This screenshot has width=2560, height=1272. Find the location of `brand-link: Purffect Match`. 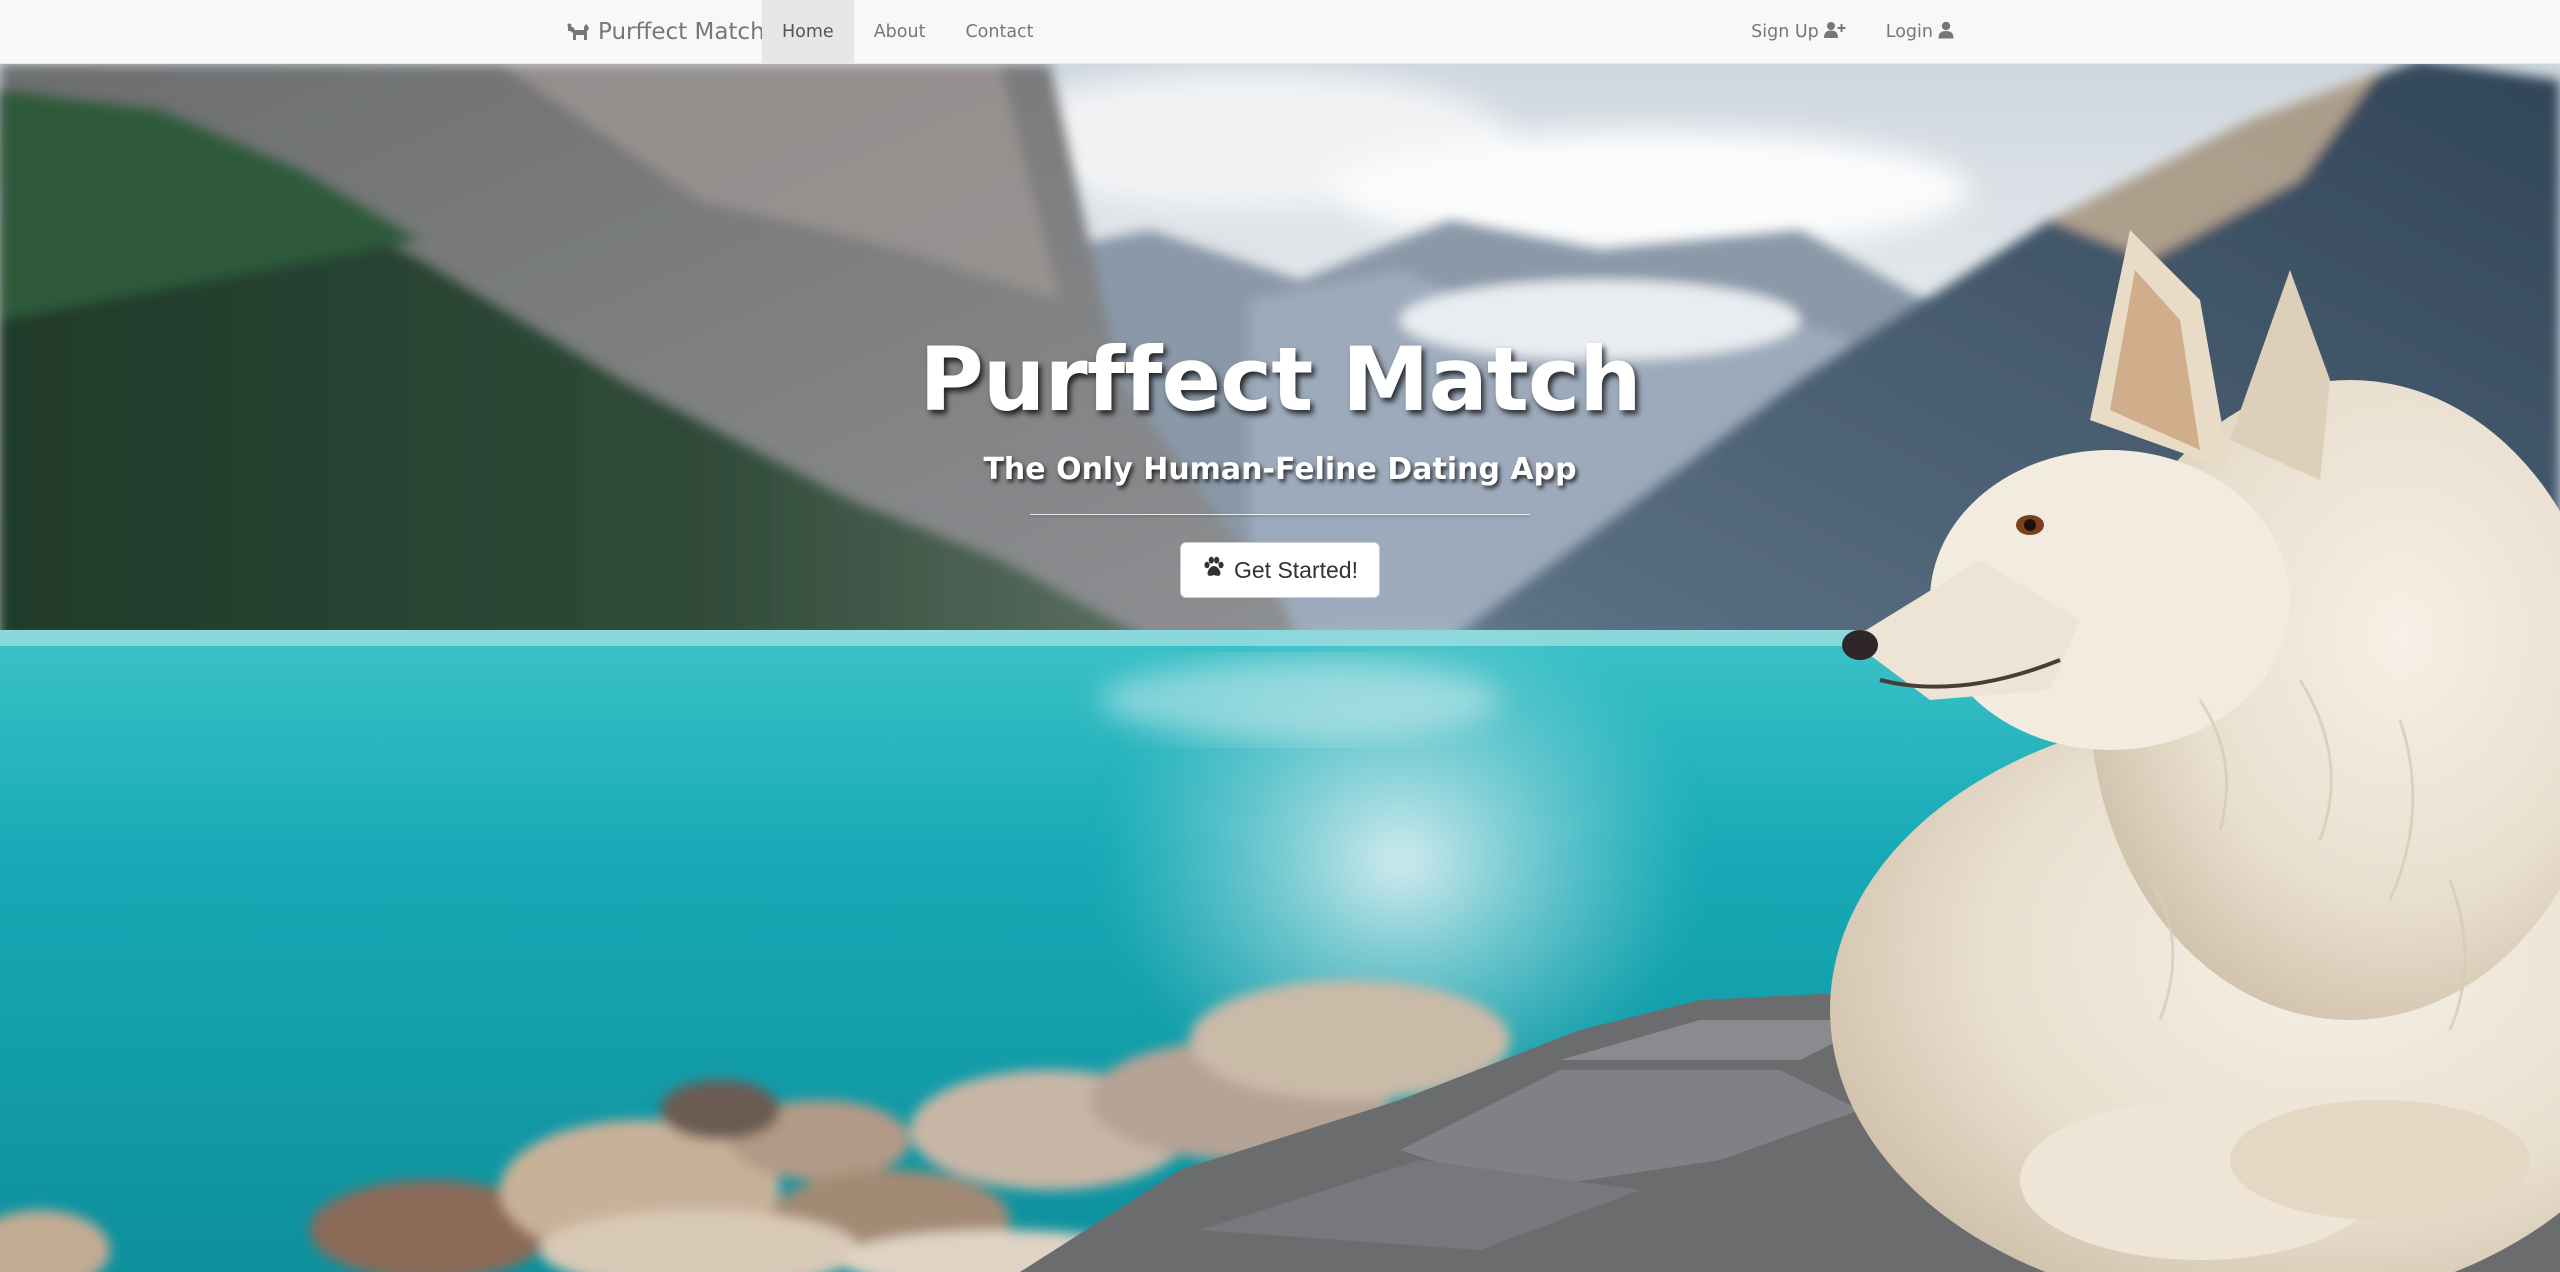

brand-link: Purffect Match is located at coordinates (665, 32).